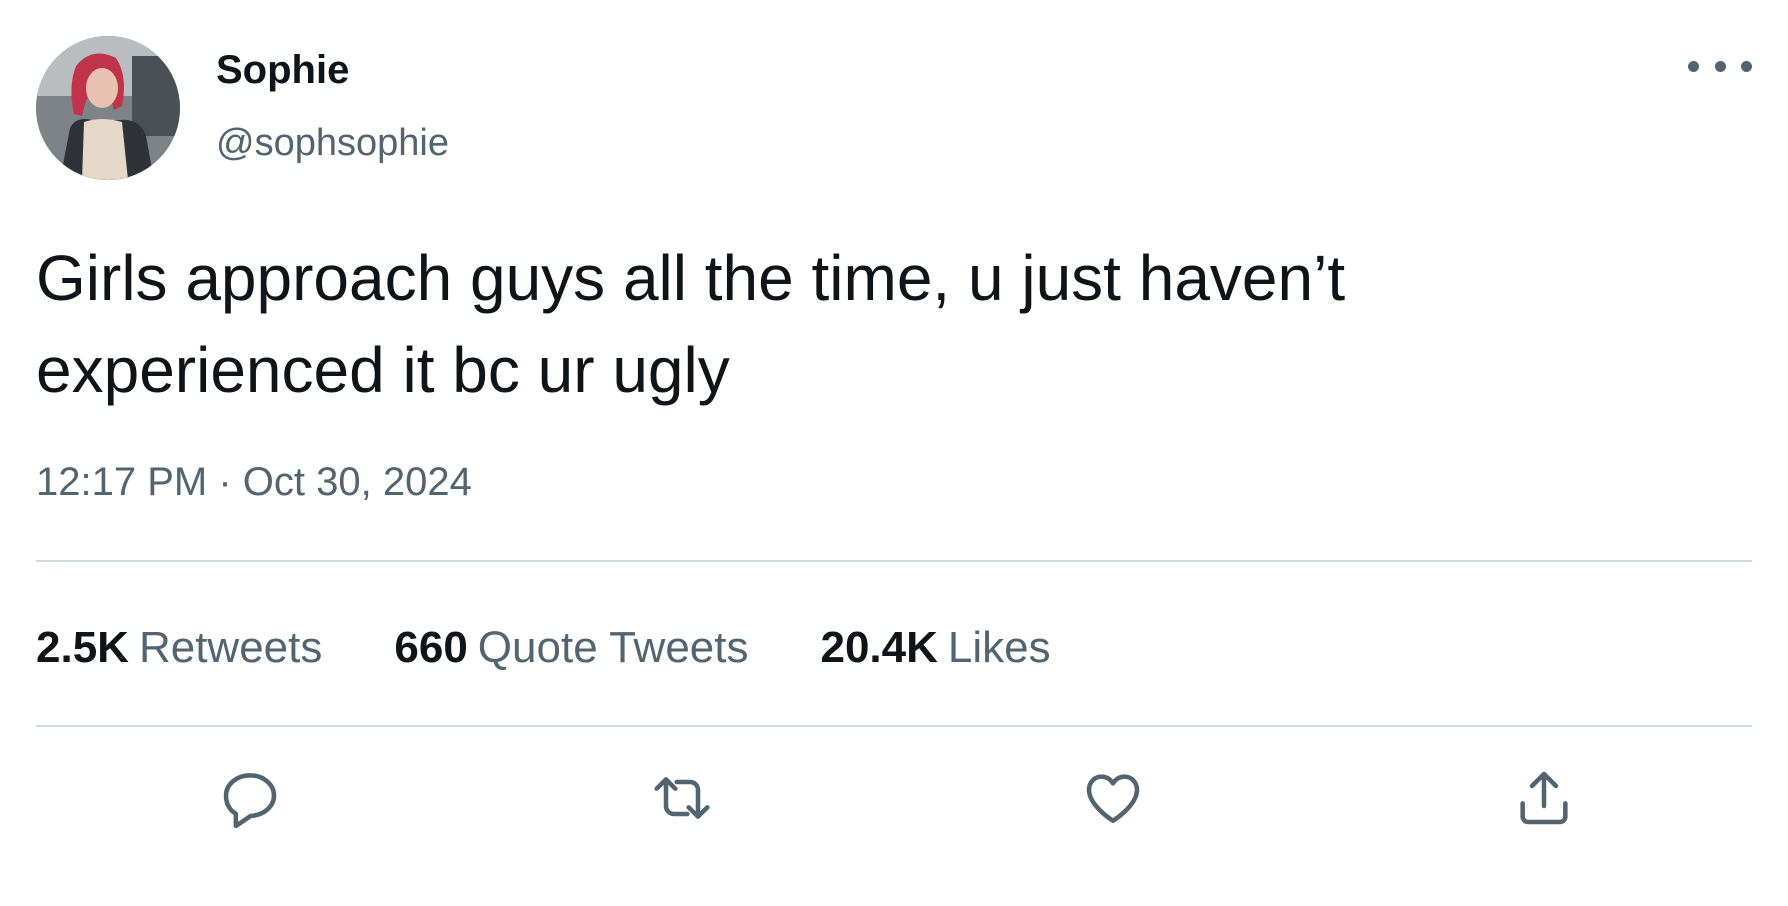  I want to click on like-icon, so click(1113, 798).